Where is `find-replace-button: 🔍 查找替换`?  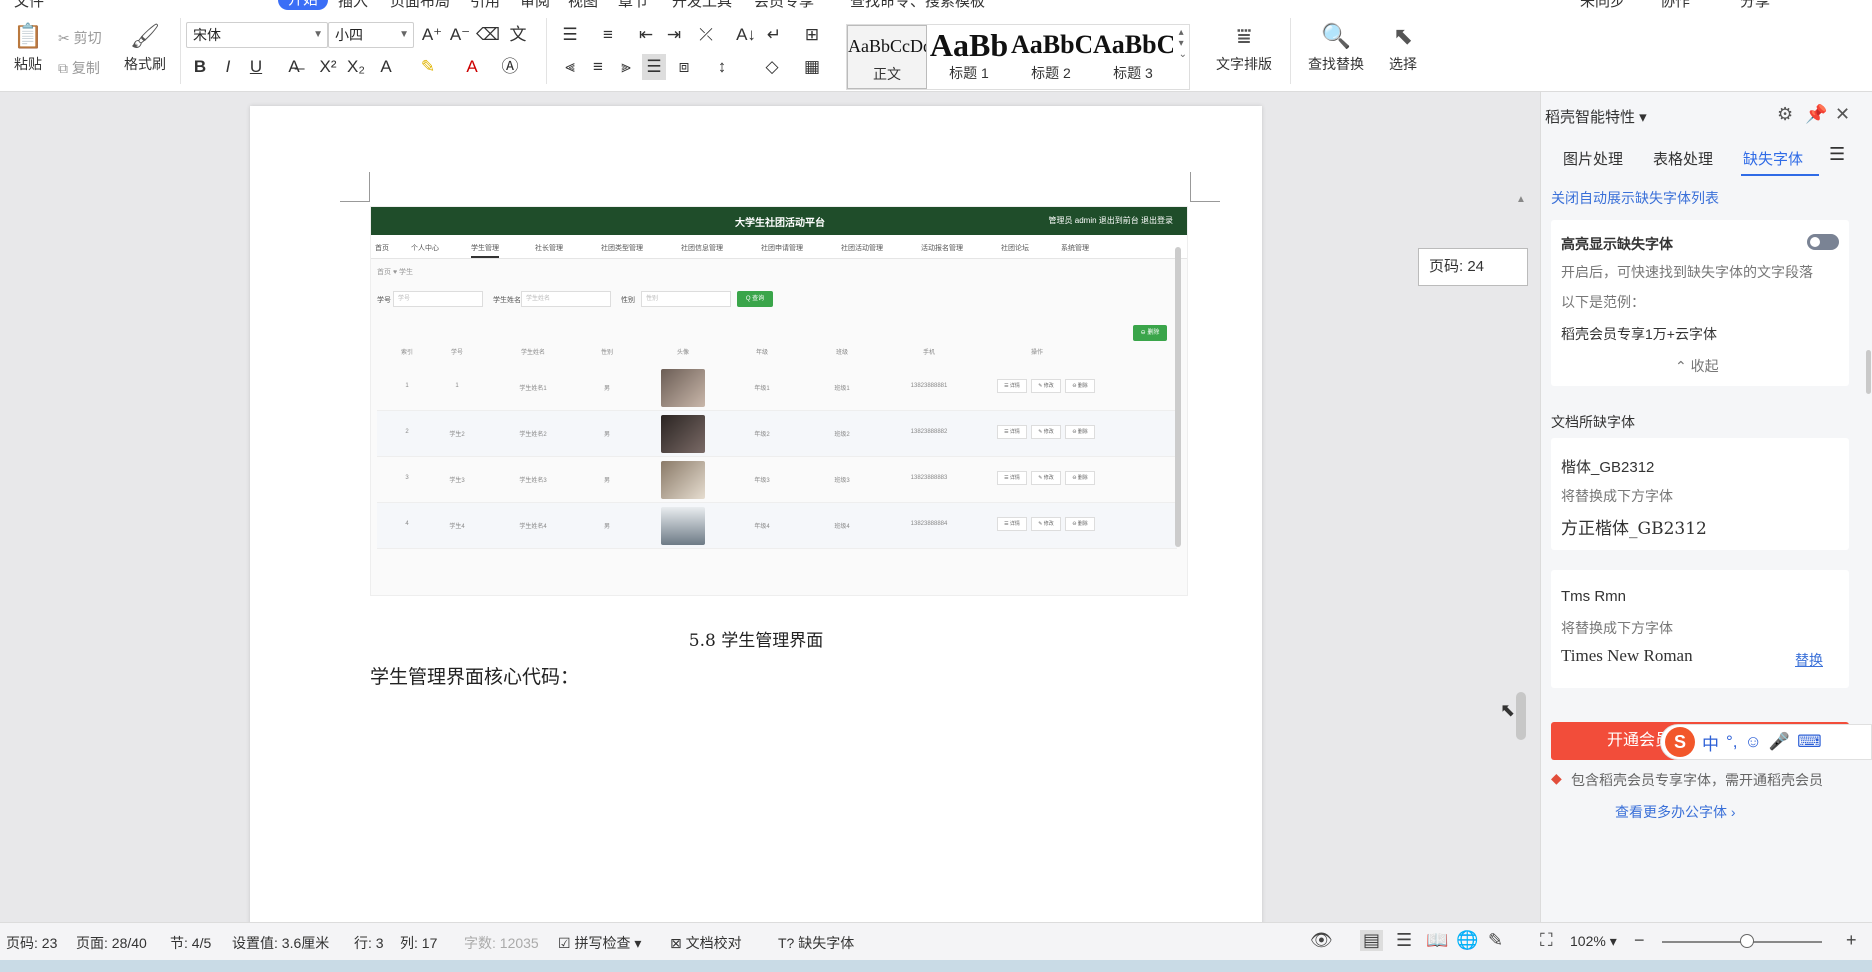
find-replace-button: 🔍 查找替换 is located at coordinates (1336, 47).